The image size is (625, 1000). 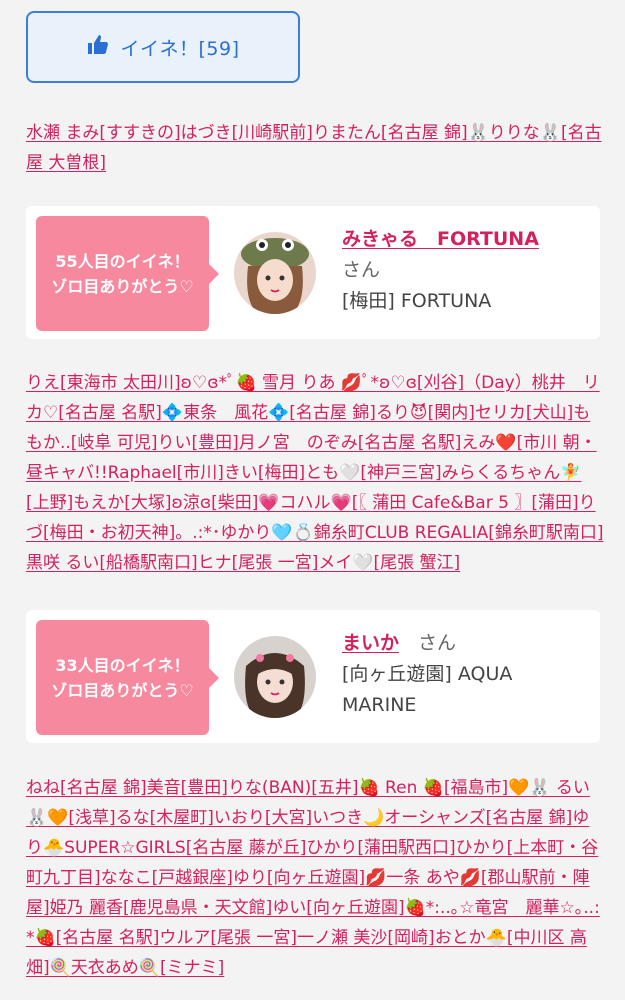 I want to click on liker-link: 水瀬 まみ[すすきの], so click(x=103, y=133).